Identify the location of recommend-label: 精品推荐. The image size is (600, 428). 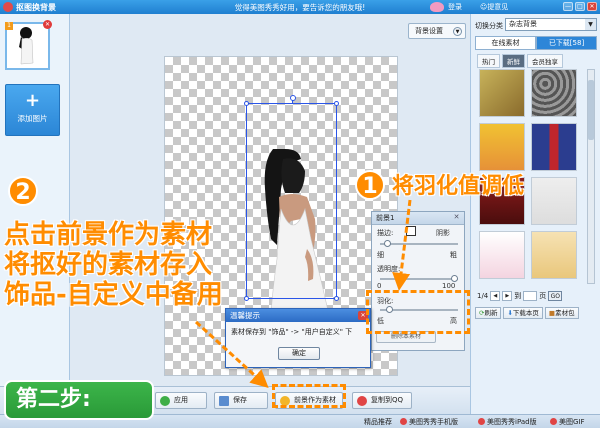
(378, 422).